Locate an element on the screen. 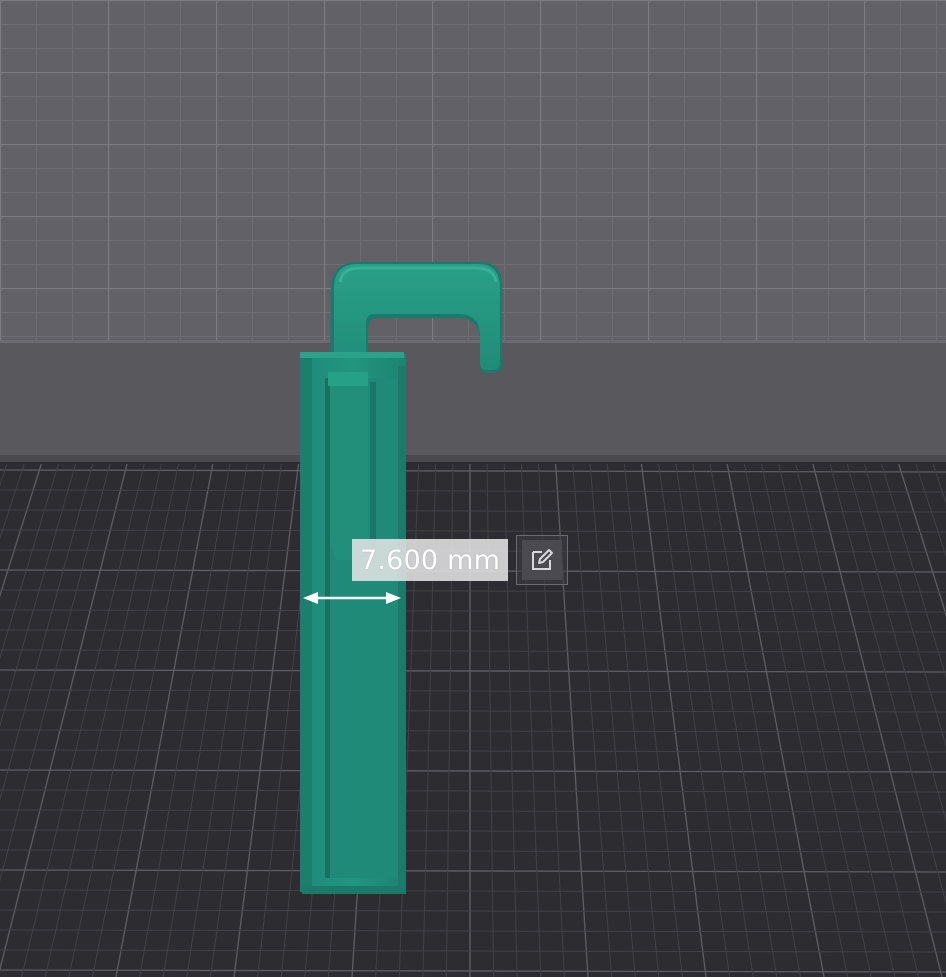 This screenshot has height=977, width=946. edit-button-face is located at coordinates (542, 560).